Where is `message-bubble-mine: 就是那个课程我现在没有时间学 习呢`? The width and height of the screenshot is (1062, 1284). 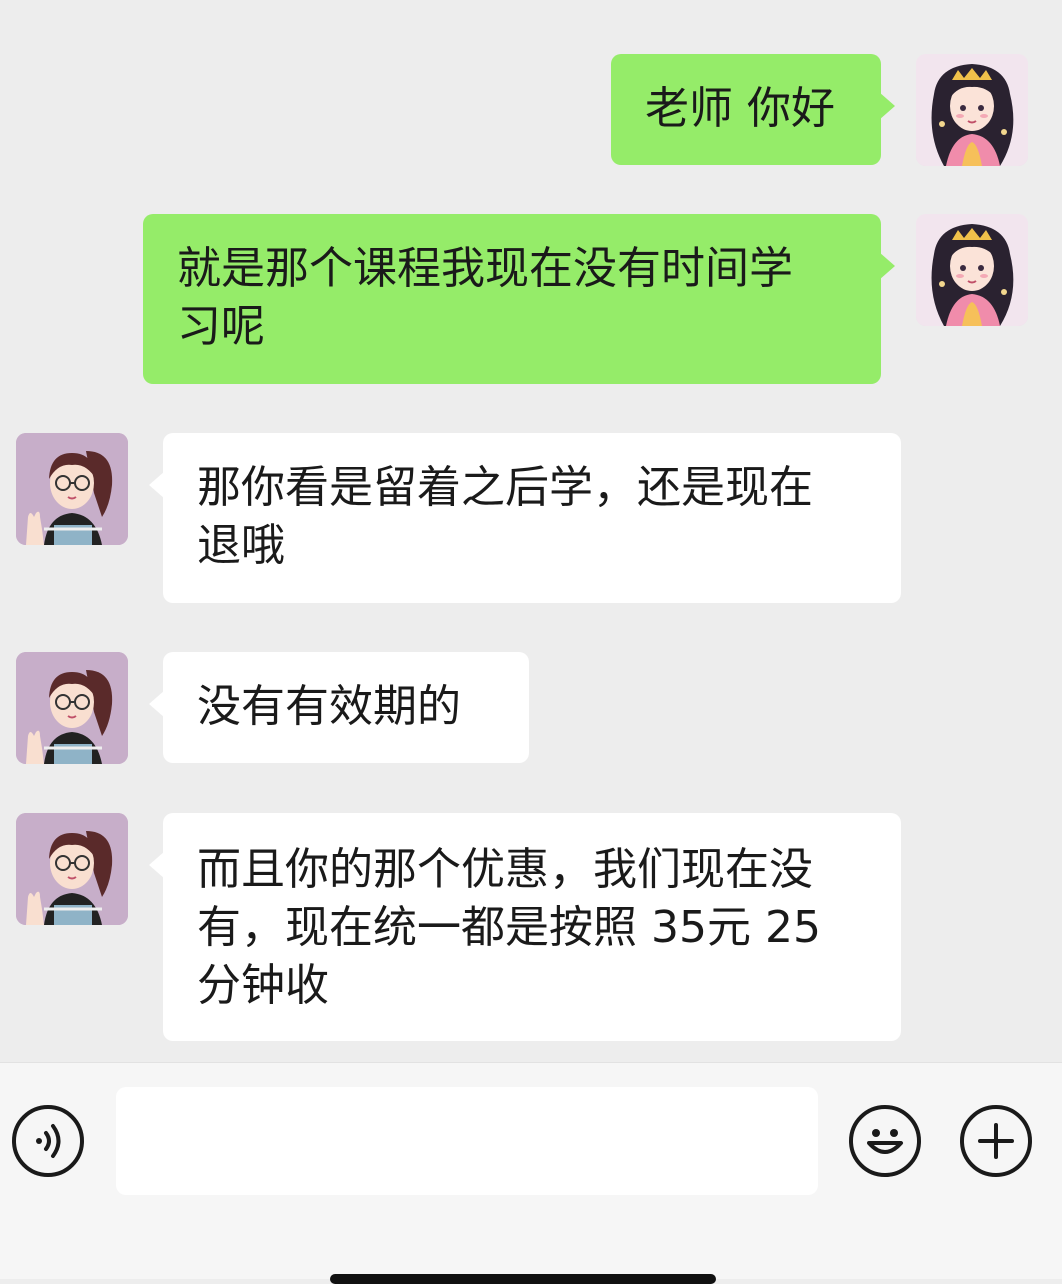 message-bubble-mine: 就是那个课程我现在没有时间学 习呢 is located at coordinates (519, 299).